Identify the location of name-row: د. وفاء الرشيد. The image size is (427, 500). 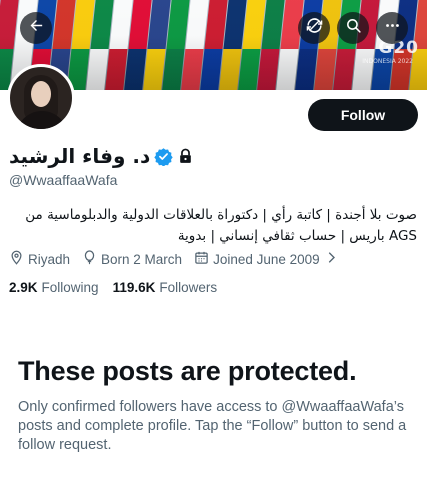
(101, 156).